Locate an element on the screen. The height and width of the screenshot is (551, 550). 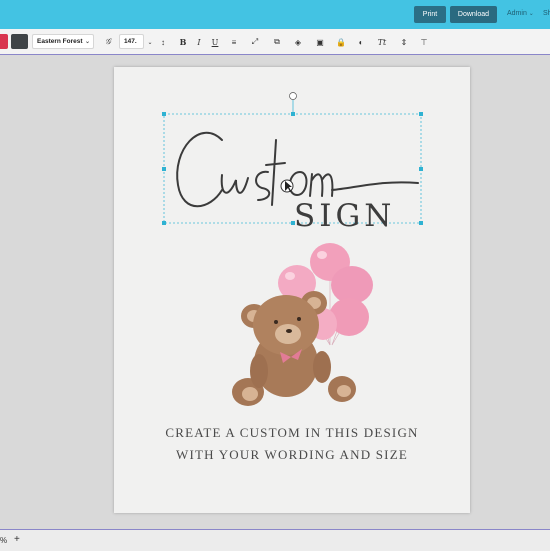
rotate-handle is located at coordinates (293, 96).